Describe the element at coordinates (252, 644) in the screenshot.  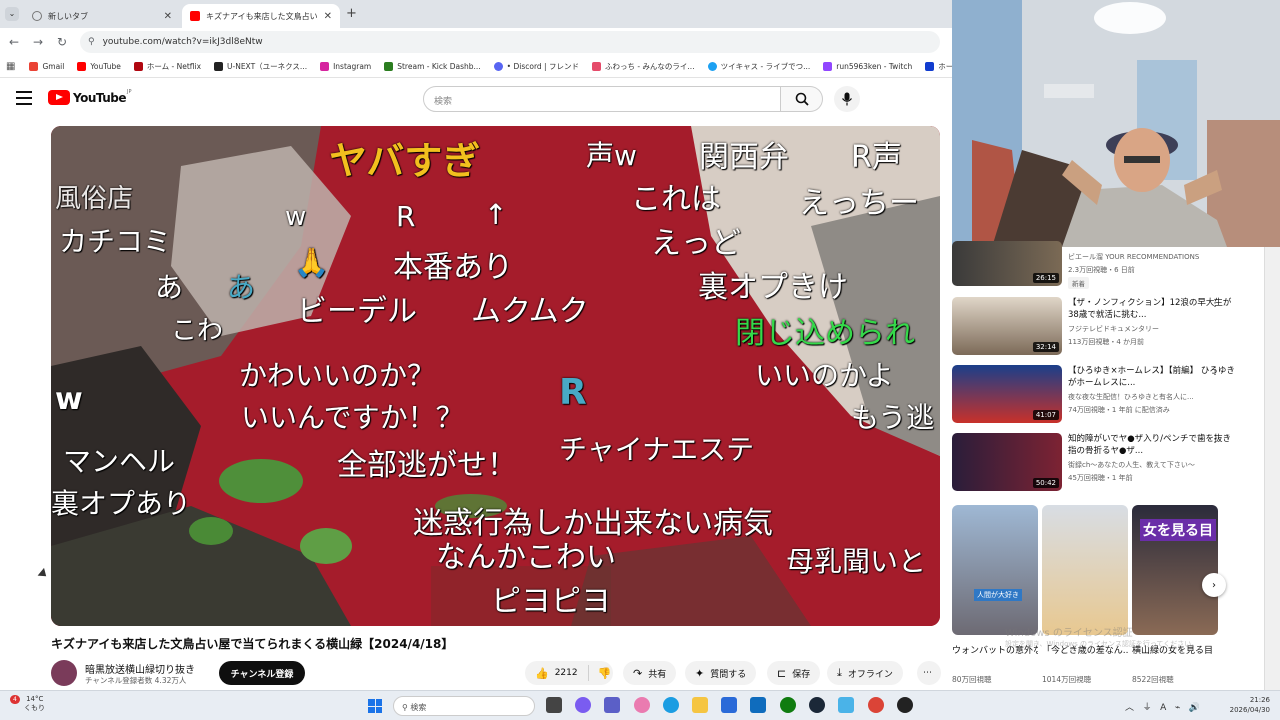
I see `video-title: キズナアイも来店した文鳥占い屋で当てられまくる横山緑【2024/4/18】` at that location.